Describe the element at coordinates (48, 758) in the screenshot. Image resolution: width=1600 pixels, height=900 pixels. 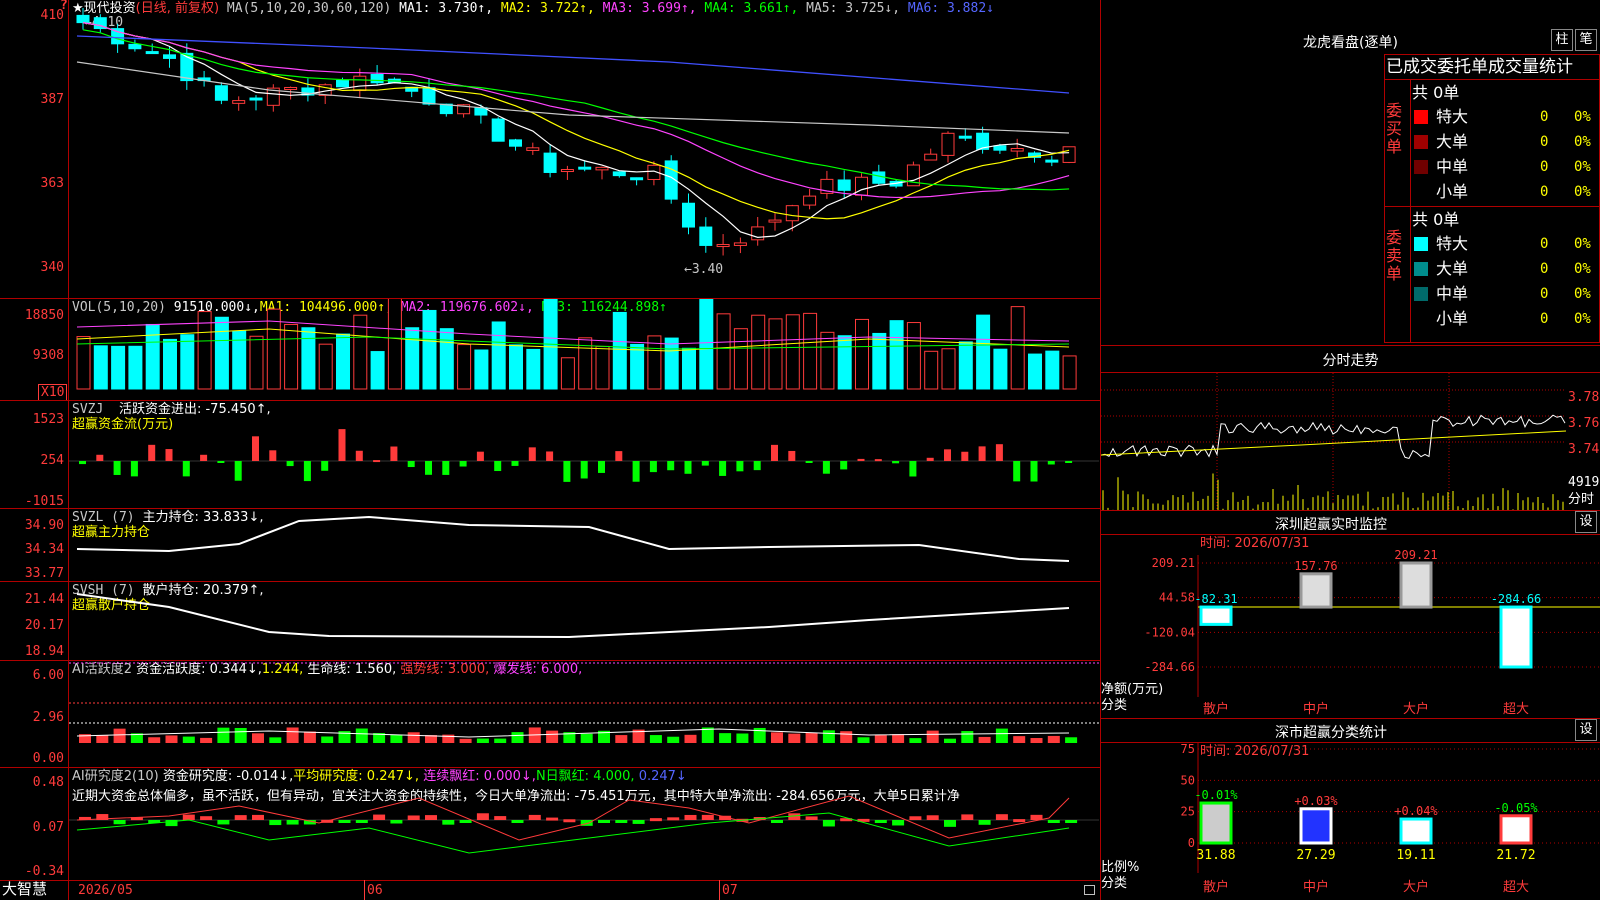
I see `ai-y-label: 0.00` at that location.